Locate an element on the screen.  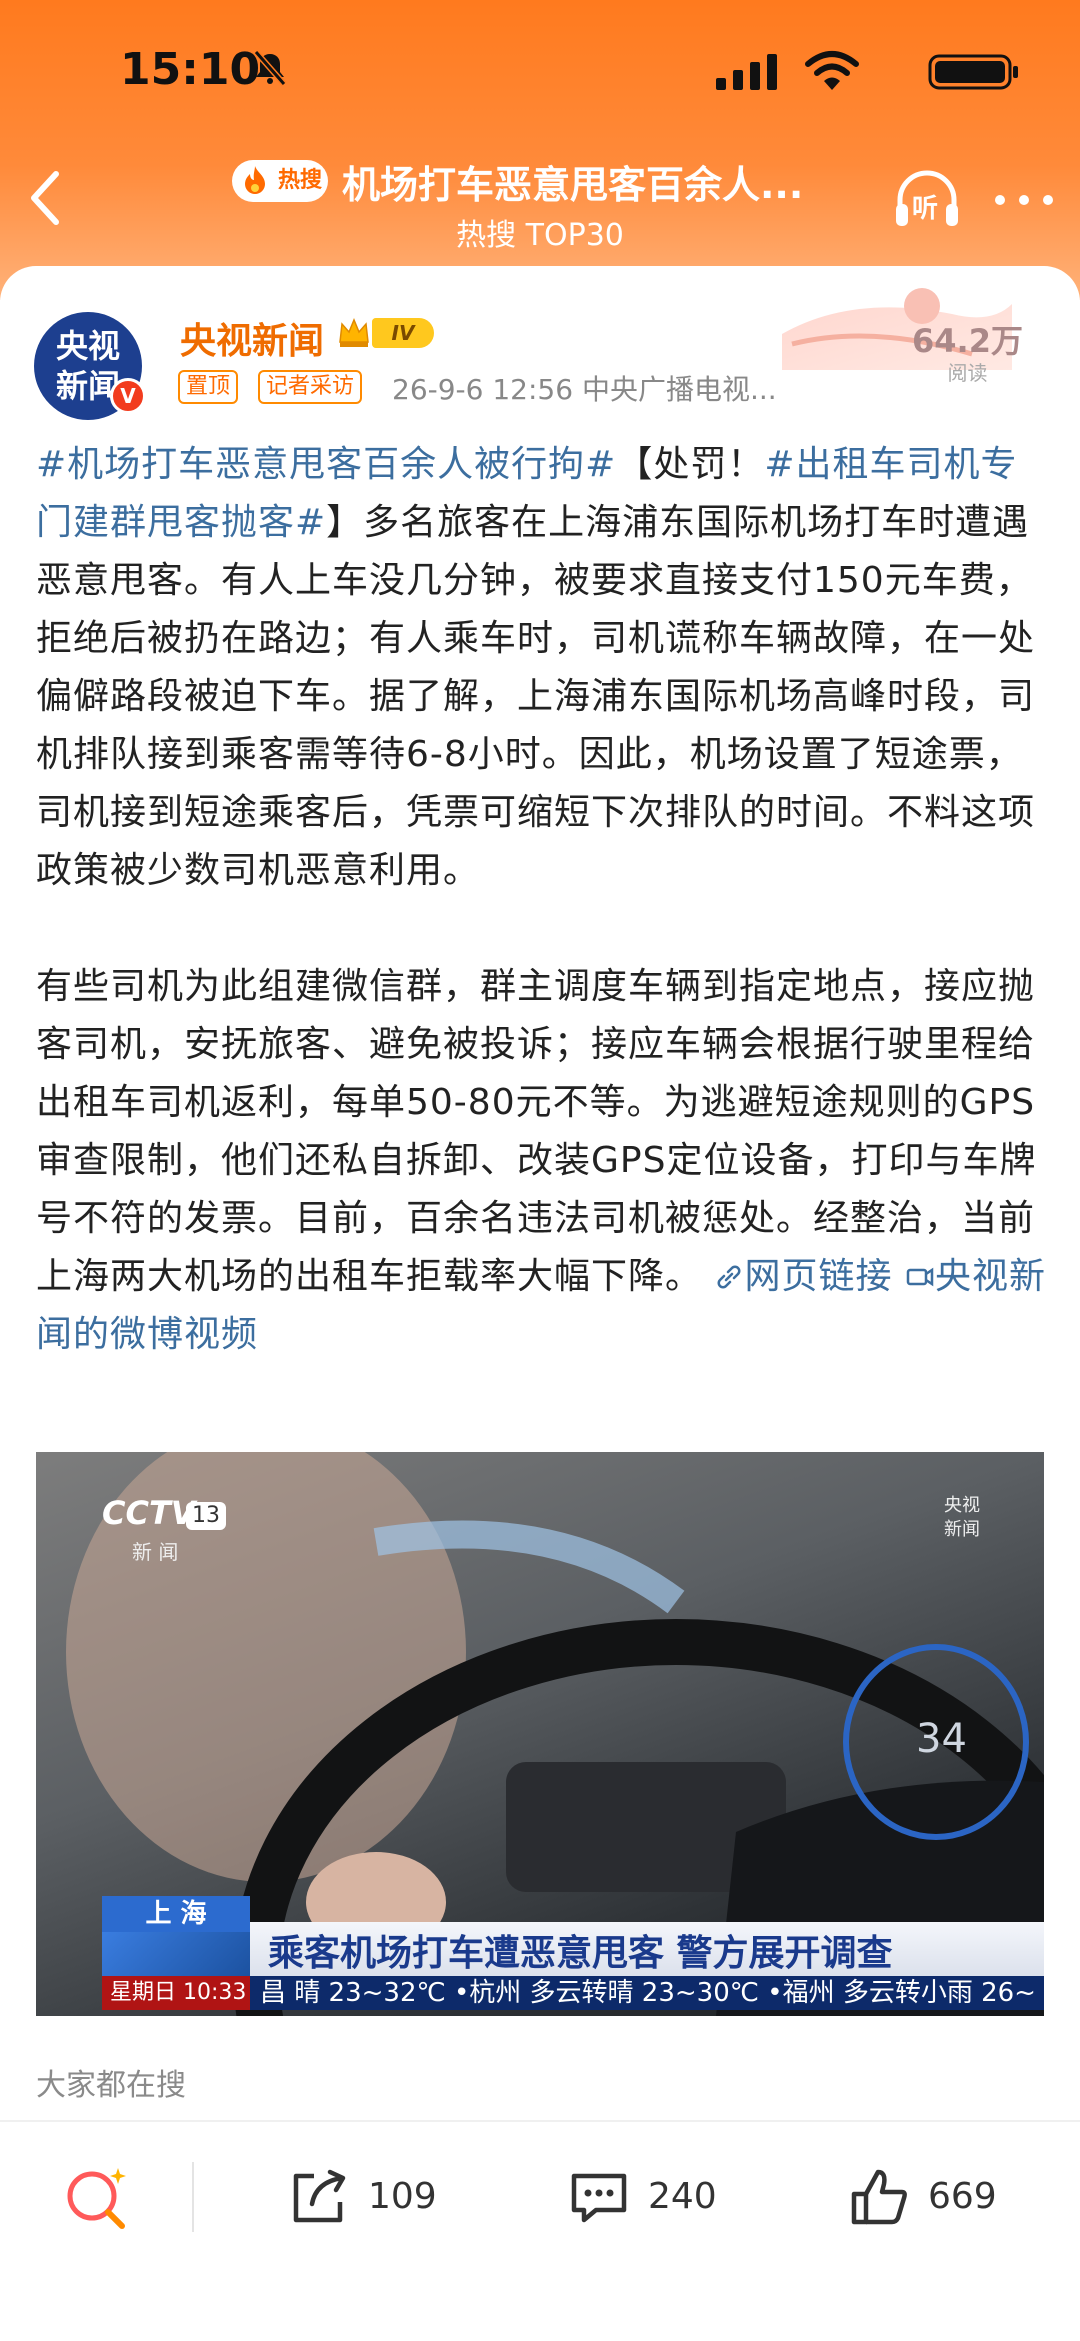
tag-pinned: 置顶 is located at coordinates (208, 387).